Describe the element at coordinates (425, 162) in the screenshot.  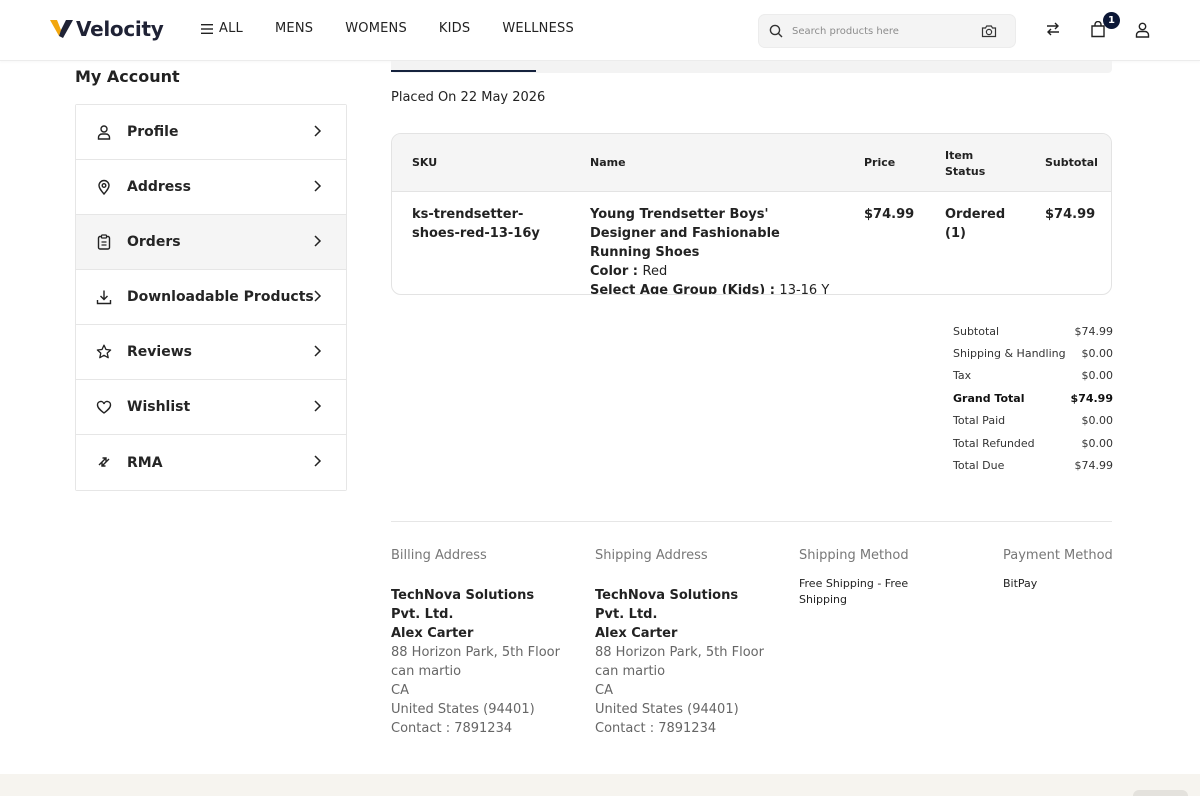
I see `column-sku: SKU` at that location.